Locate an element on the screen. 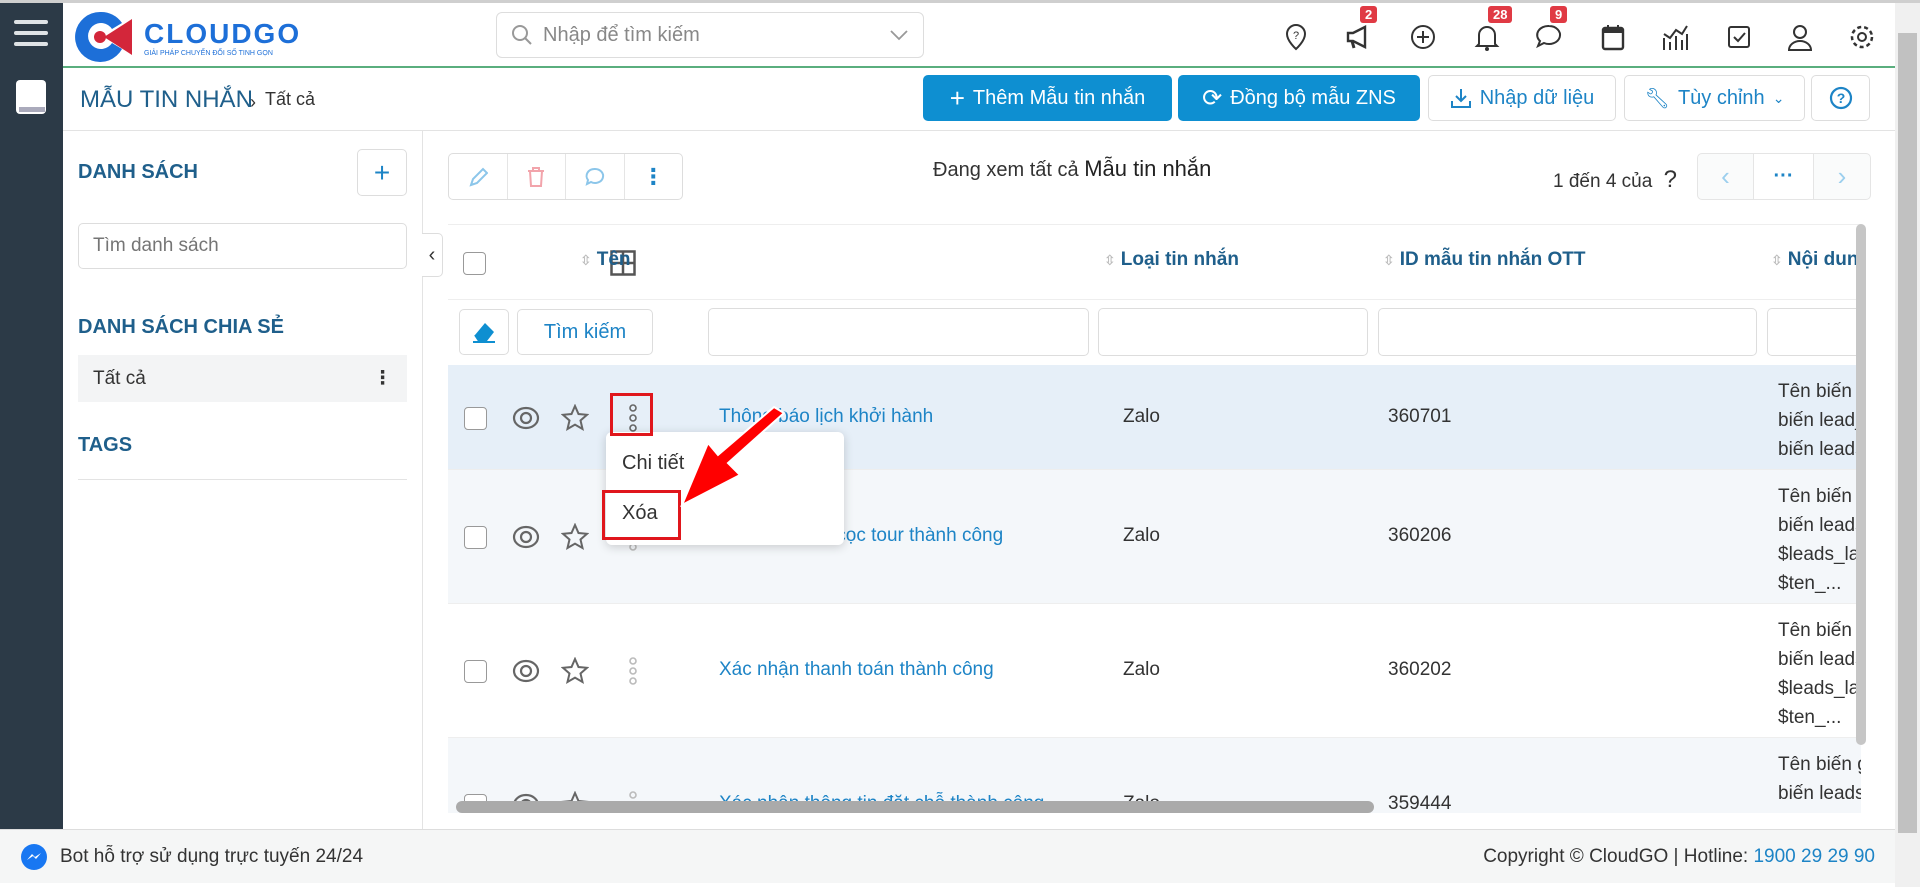  chart-icon is located at coordinates (1675, 37).